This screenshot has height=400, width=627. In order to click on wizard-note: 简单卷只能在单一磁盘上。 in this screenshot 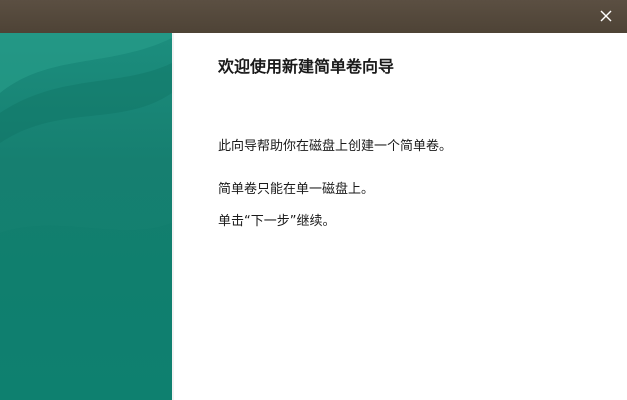, I will do `click(296, 189)`.